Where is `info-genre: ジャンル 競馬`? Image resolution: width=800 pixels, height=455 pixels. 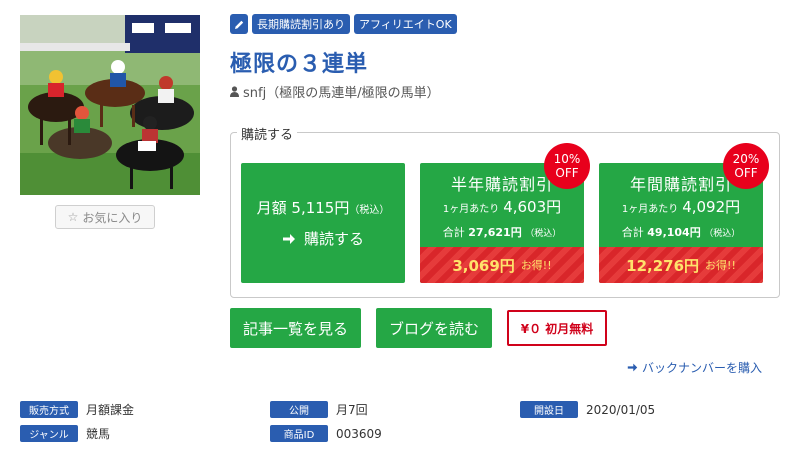 info-genre: ジャンル 競馬 is located at coordinates (65, 433).